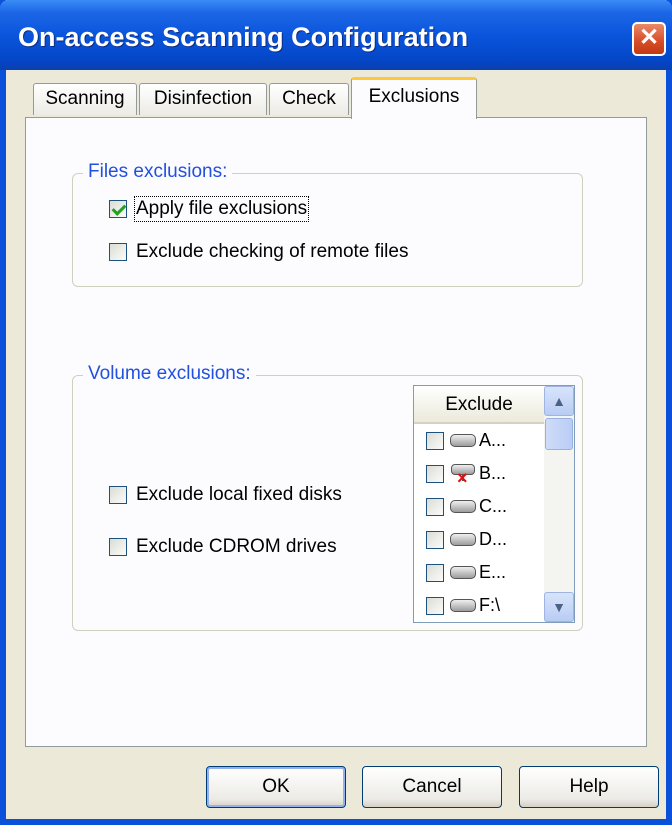 This screenshot has height=825, width=672. Describe the element at coordinates (158, 172) in the screenshot. I see `files-exclusions-legend: Files exclusions:` at that location.